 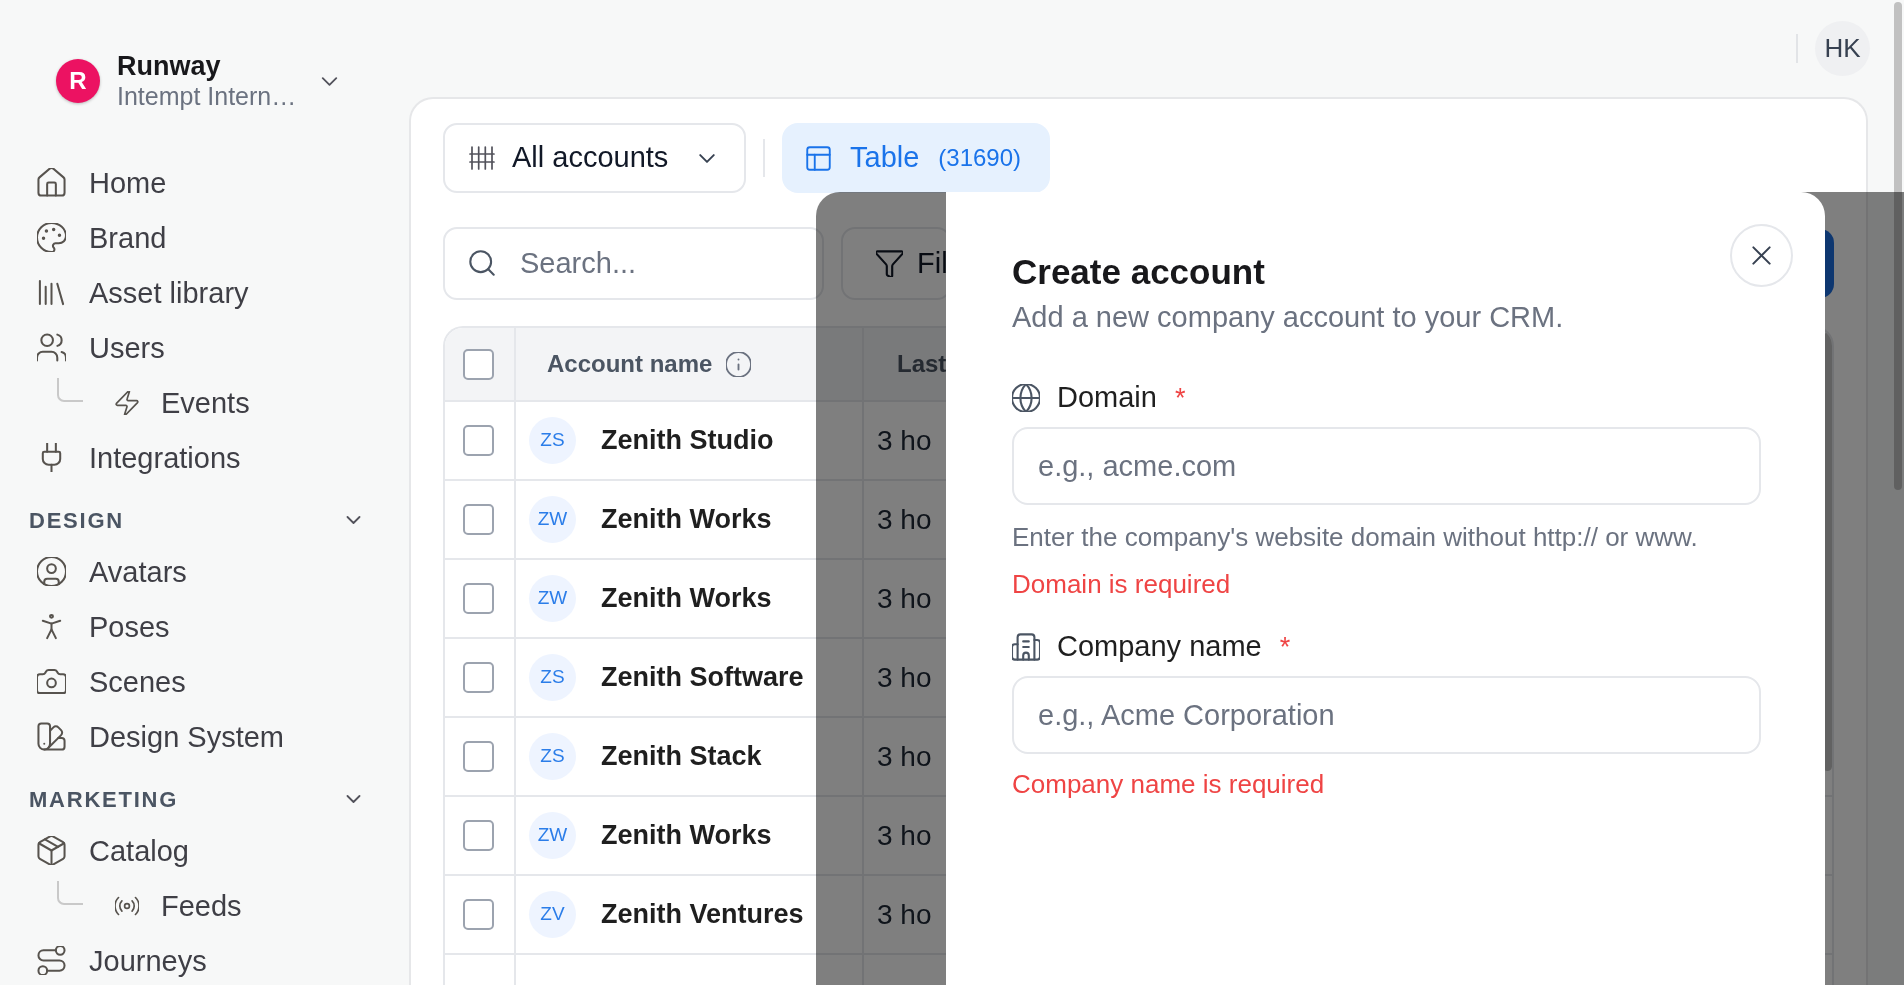 What do you see at coordinates (980, 158) in the screenshot?
I see `item-count: (31690)` at bounding box center [980, 158].